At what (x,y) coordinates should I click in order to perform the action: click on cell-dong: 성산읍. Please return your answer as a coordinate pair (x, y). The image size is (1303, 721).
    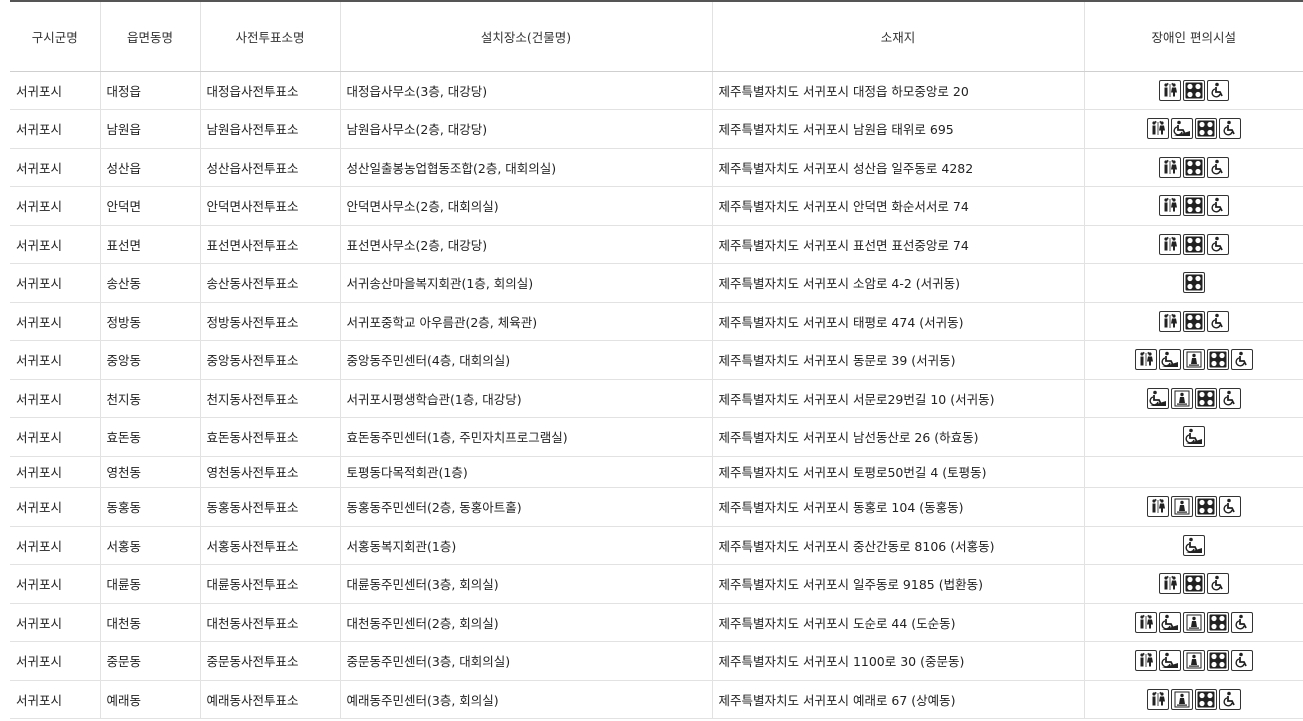
    Looking at the image, I should click on (149, 167).